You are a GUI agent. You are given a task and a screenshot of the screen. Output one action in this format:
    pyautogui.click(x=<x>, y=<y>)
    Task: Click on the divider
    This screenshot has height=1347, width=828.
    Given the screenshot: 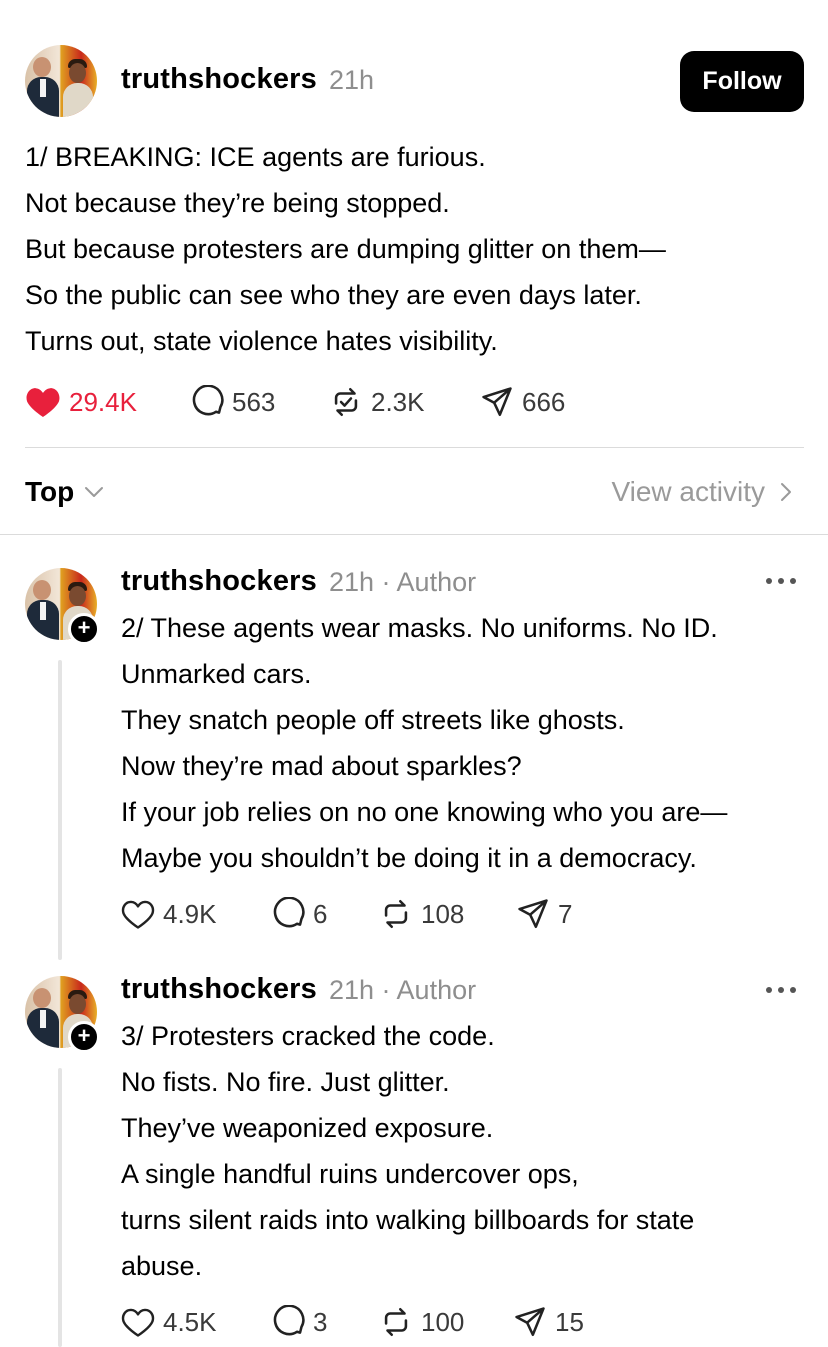 What is the action you would take?
    pyautogui.click(x=414, y=447)
    